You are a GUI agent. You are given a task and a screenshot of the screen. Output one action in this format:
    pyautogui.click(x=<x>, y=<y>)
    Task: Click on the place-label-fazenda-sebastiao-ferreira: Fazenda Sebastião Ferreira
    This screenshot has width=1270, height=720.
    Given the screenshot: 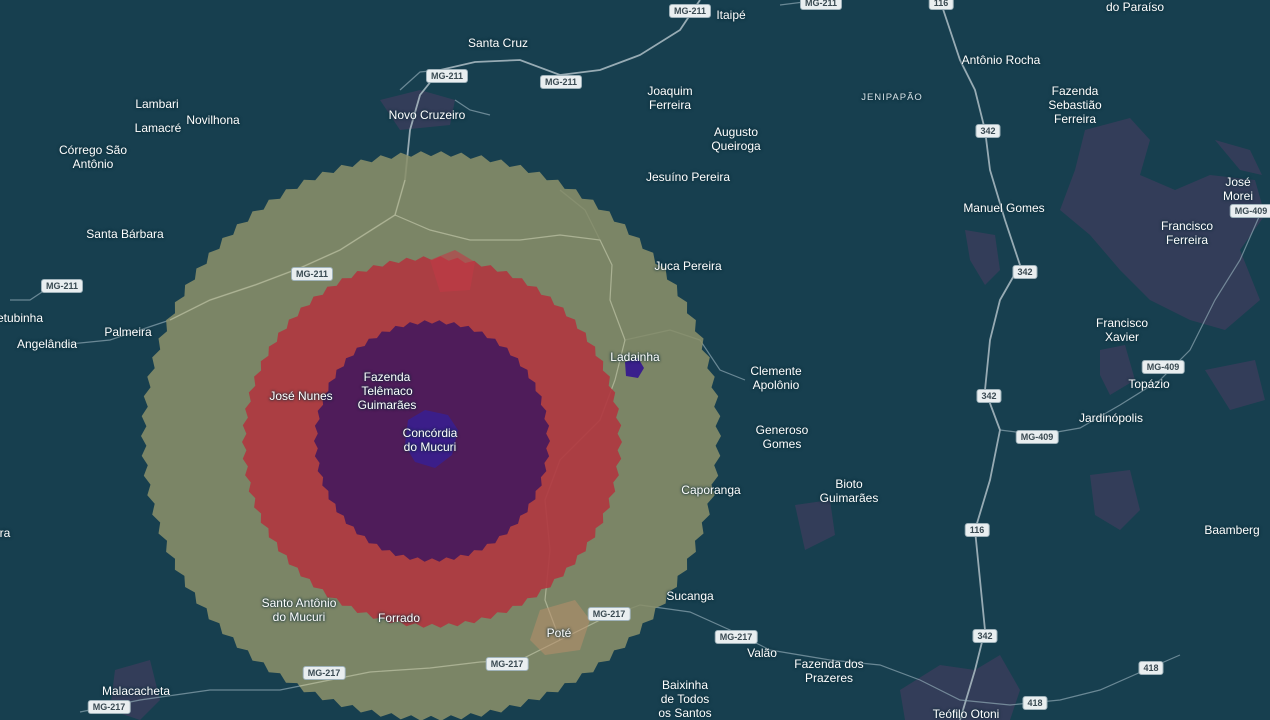 What is the action you would take?
    pyautogui.click(x=1074, y=105)
    